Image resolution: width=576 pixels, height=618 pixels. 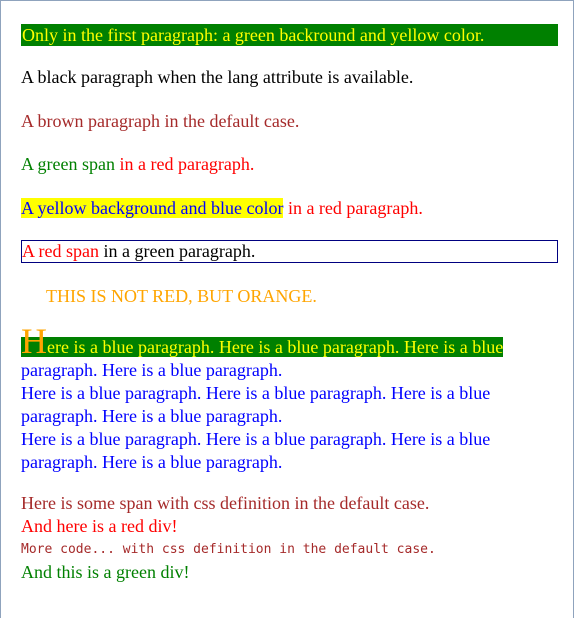 I want to click on bordered-paragraph-with-red-span: A red span in a green paragraph., so click(x=289, y=251).